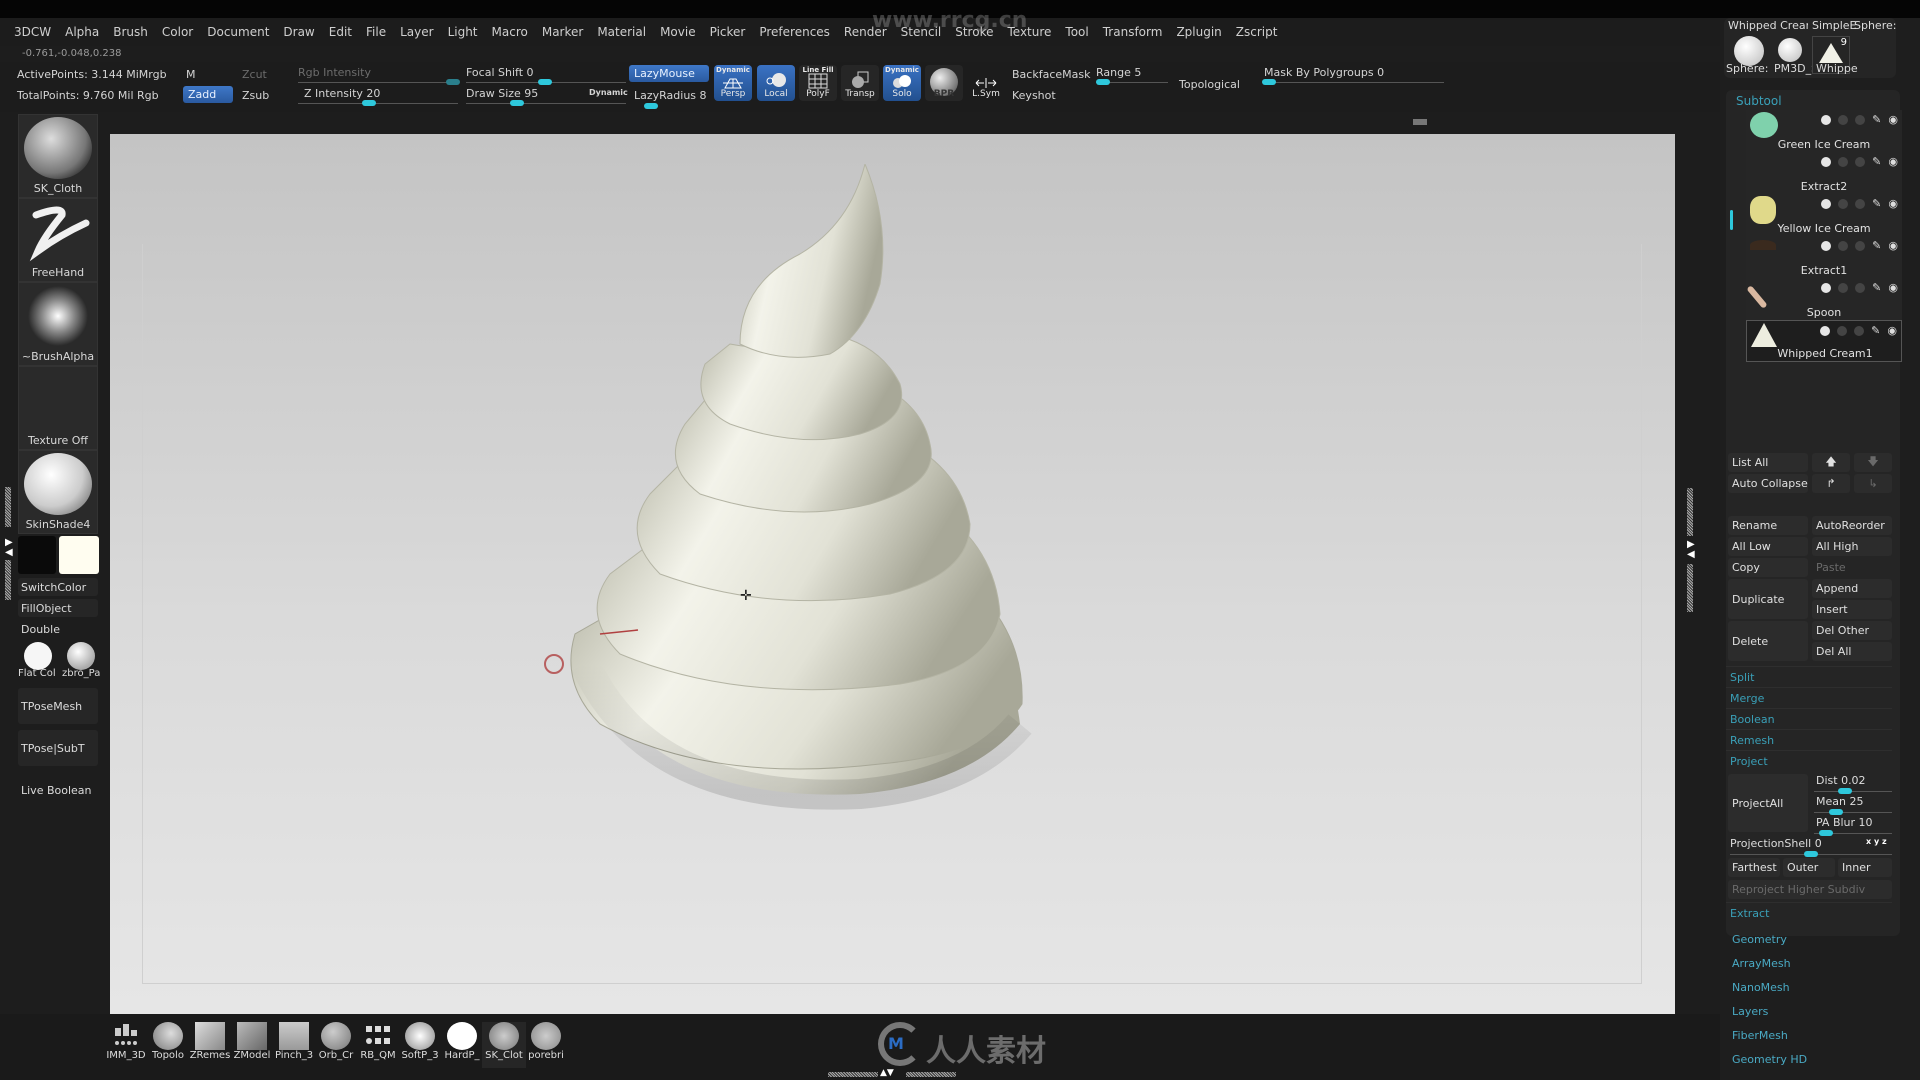  I want to click on menu-material: Material, so click(621, 32).